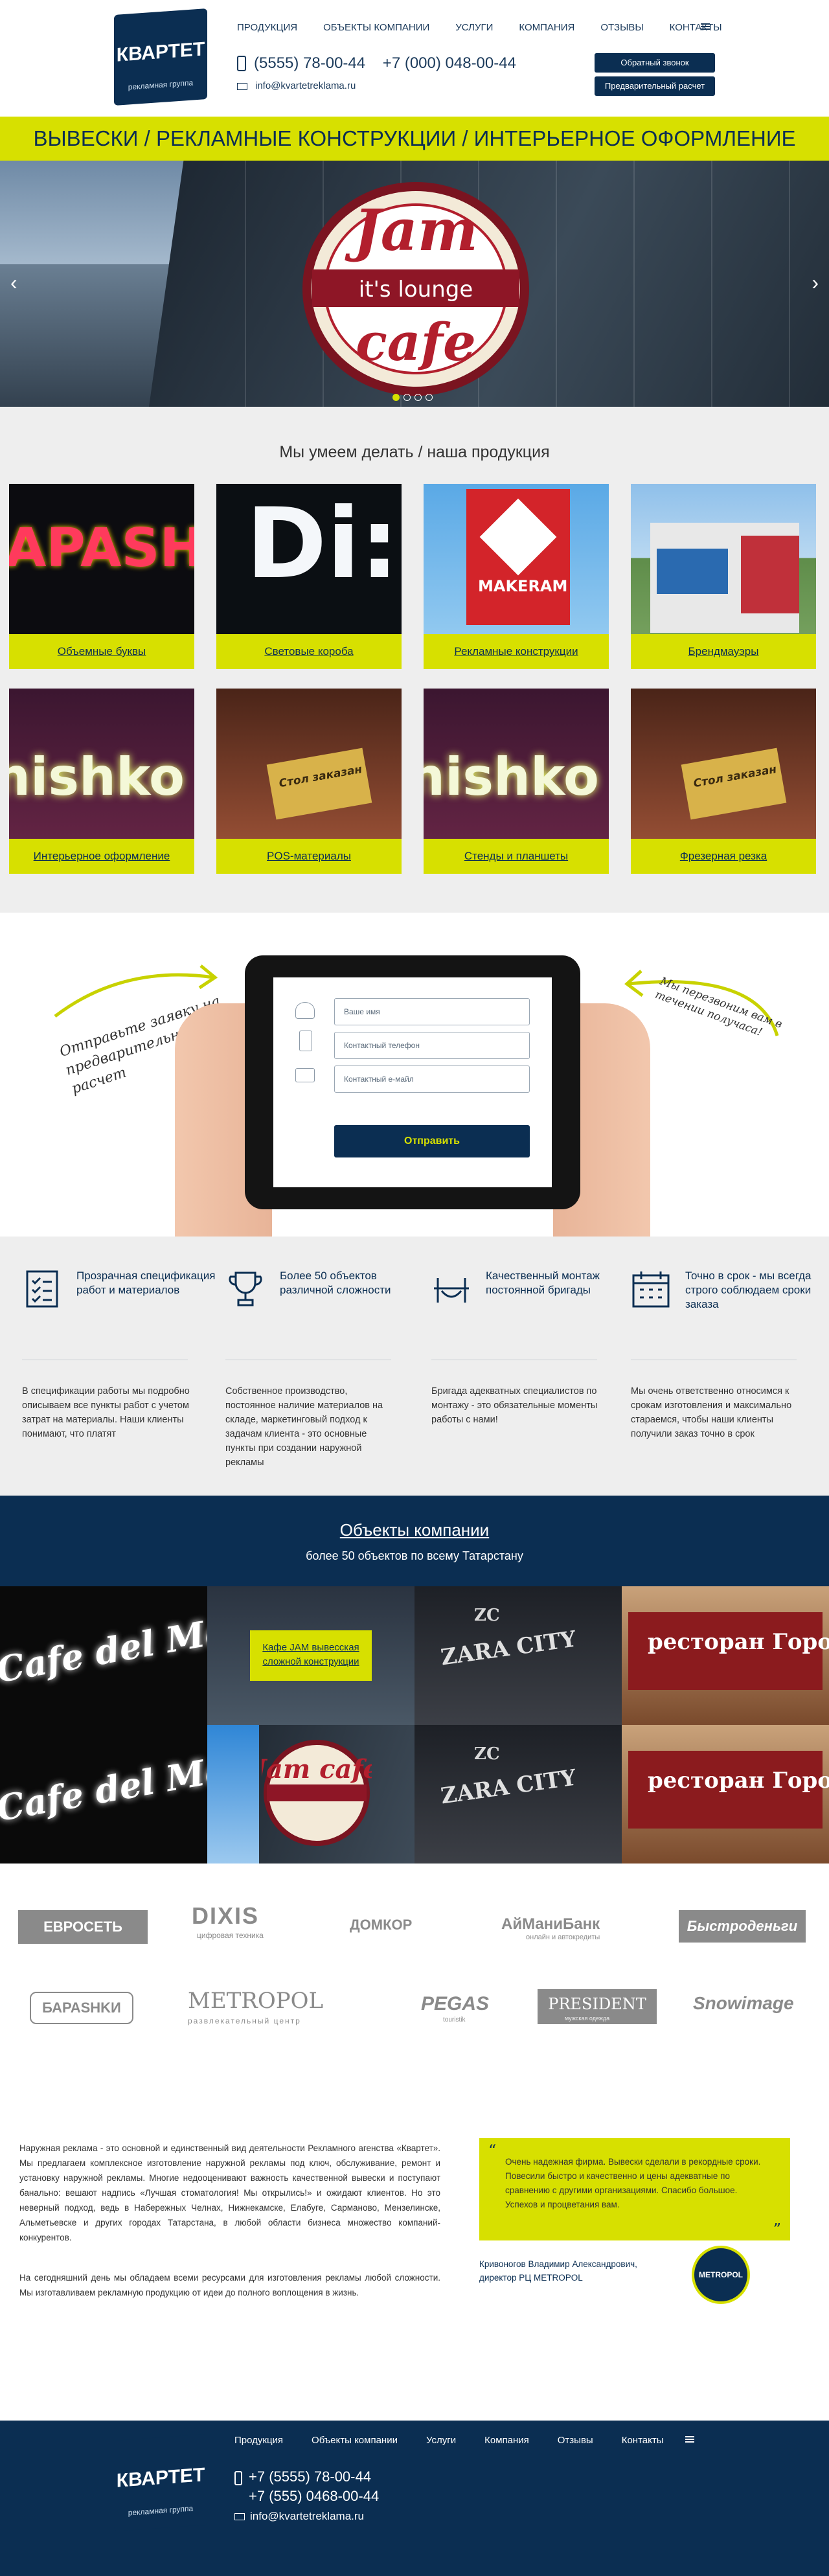  What do you see at coordinates (575, 2441) in the screenshot?
I see `footer-nav-reviews: Отзывы` at bounding box center [575, 2441].